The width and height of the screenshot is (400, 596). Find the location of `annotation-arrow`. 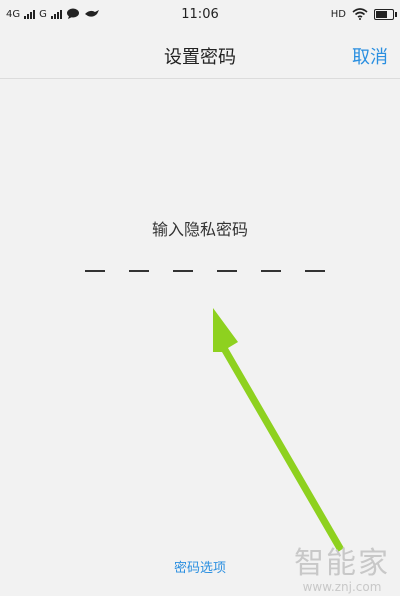

annotation-arrow is located at coordinates (278, 430).